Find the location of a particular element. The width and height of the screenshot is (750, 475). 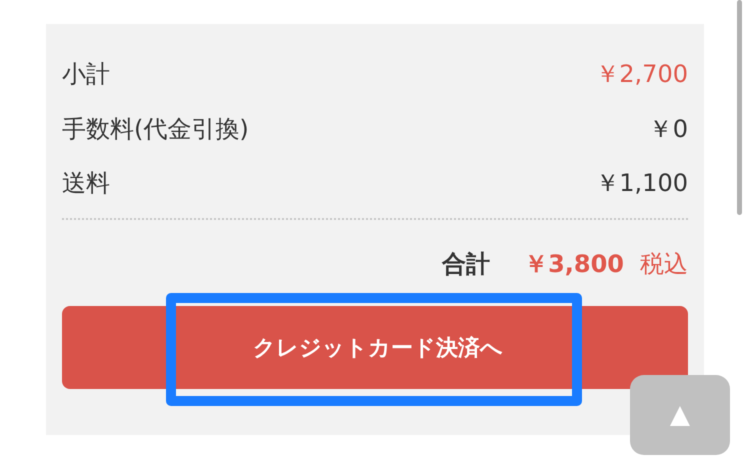

row-label: 手数料(代金引換) is located at coordinates (155, 129).